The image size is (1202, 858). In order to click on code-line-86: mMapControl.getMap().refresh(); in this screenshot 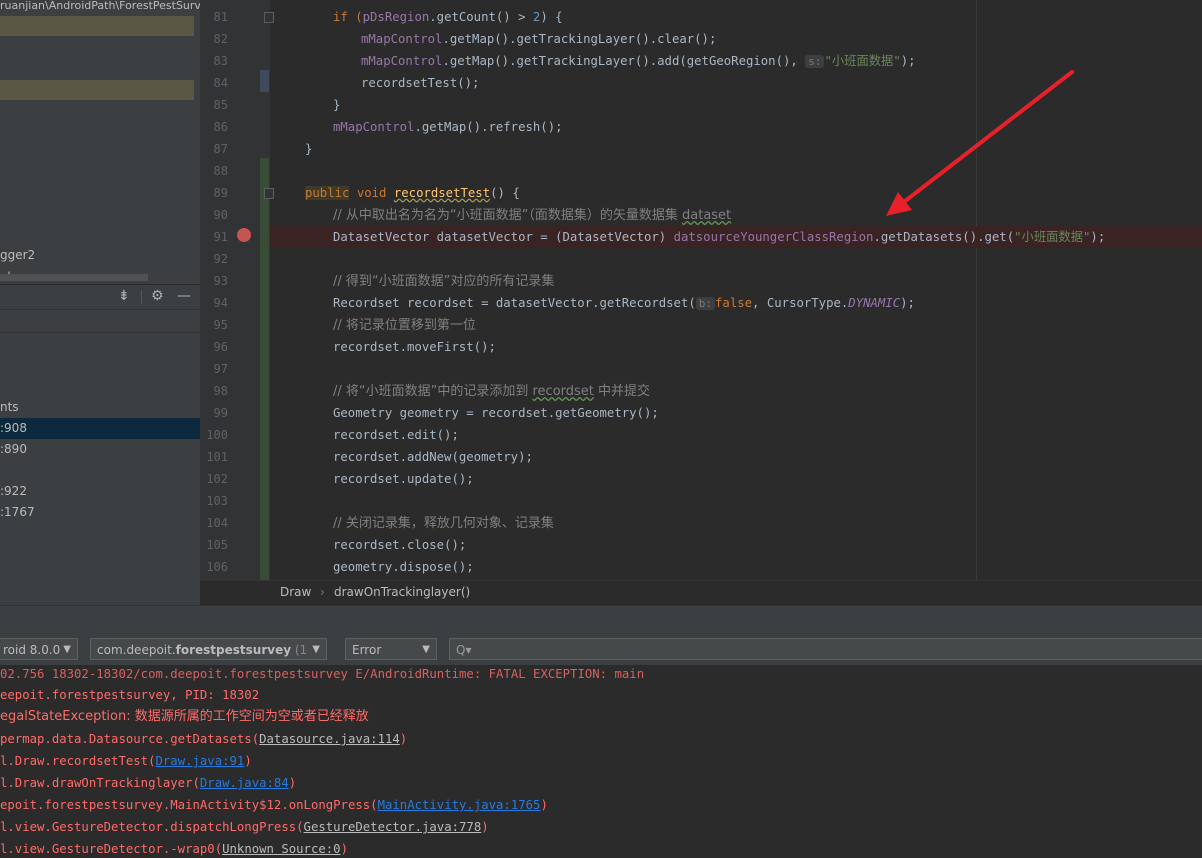, I will do `click(448, 127)`.